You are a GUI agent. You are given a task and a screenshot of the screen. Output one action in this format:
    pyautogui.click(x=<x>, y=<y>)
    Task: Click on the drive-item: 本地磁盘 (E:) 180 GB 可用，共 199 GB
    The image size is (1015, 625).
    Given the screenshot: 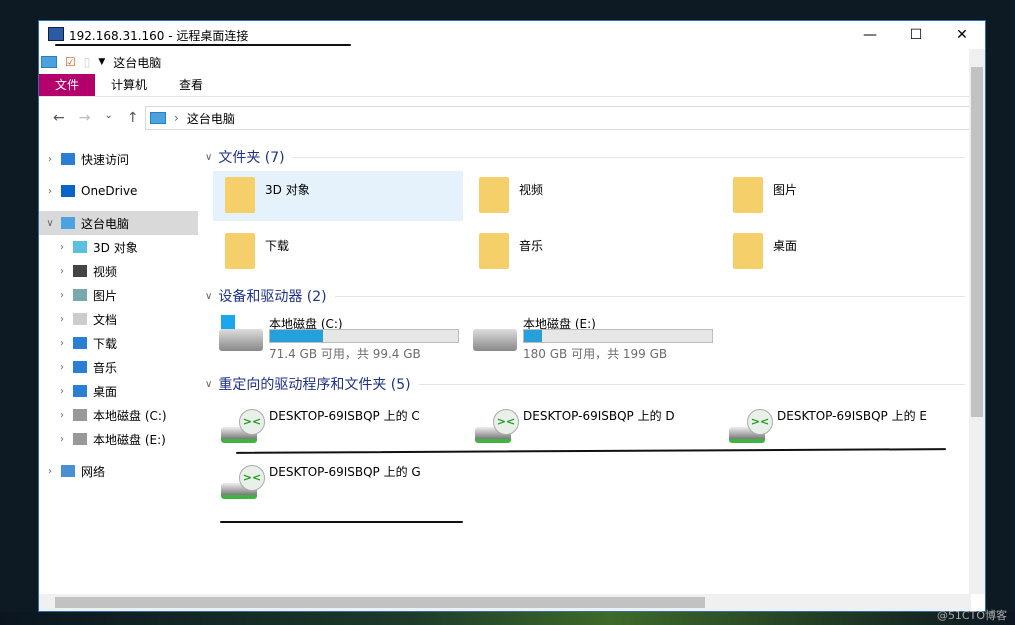 What is the action you would take?
    pyautogui.click(x=592, y=338)
    